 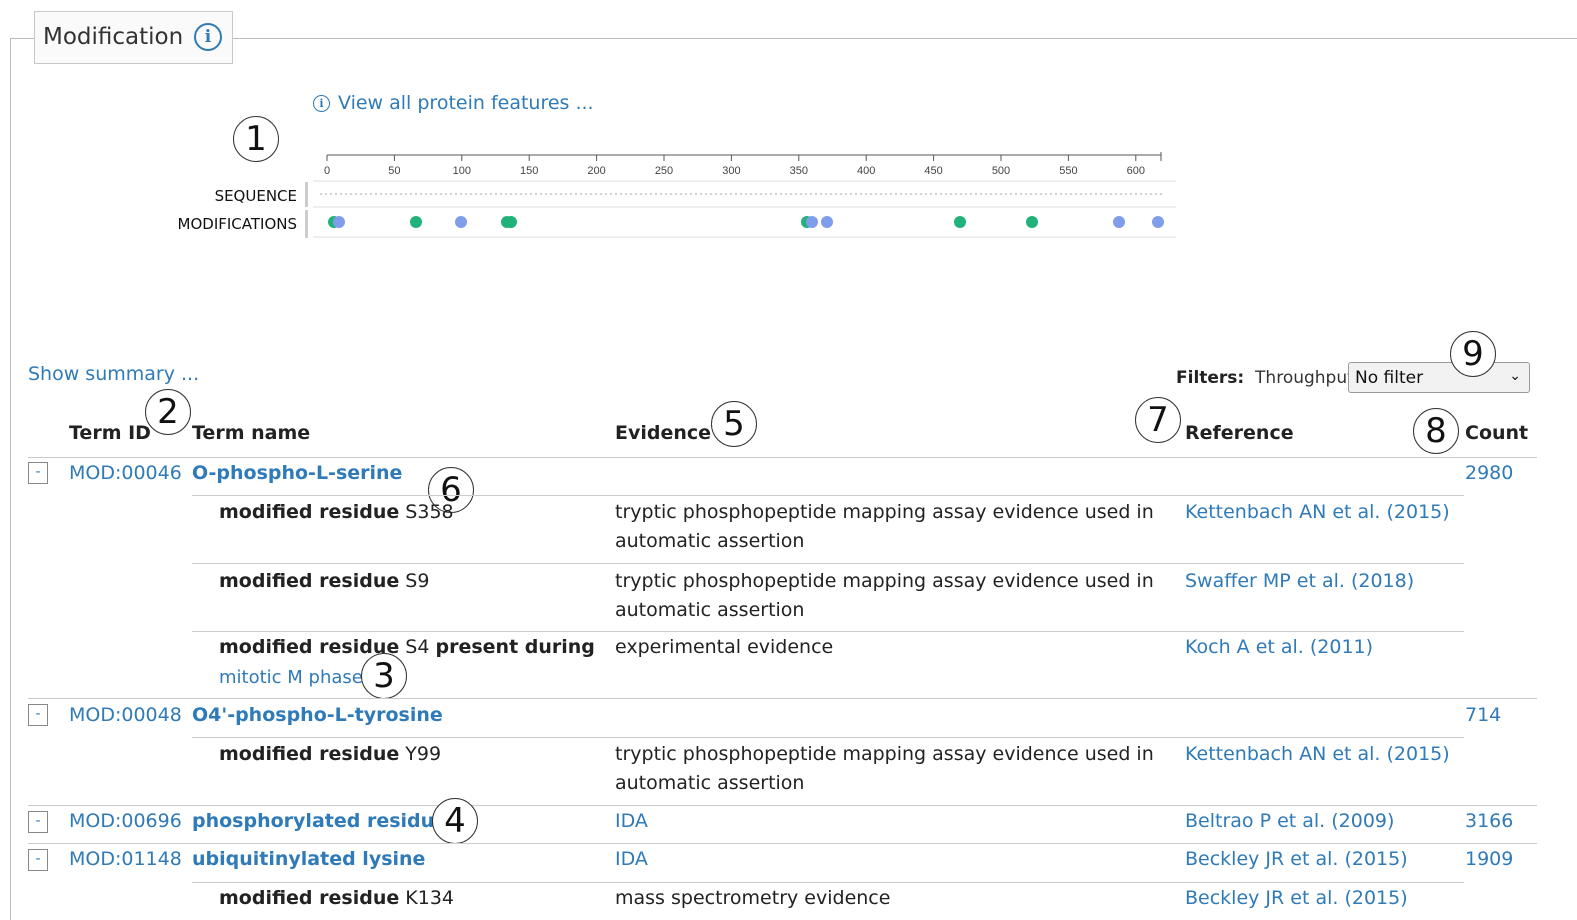 I want to click on evidence-text: experimental evidence, so click(x=724, y=647).